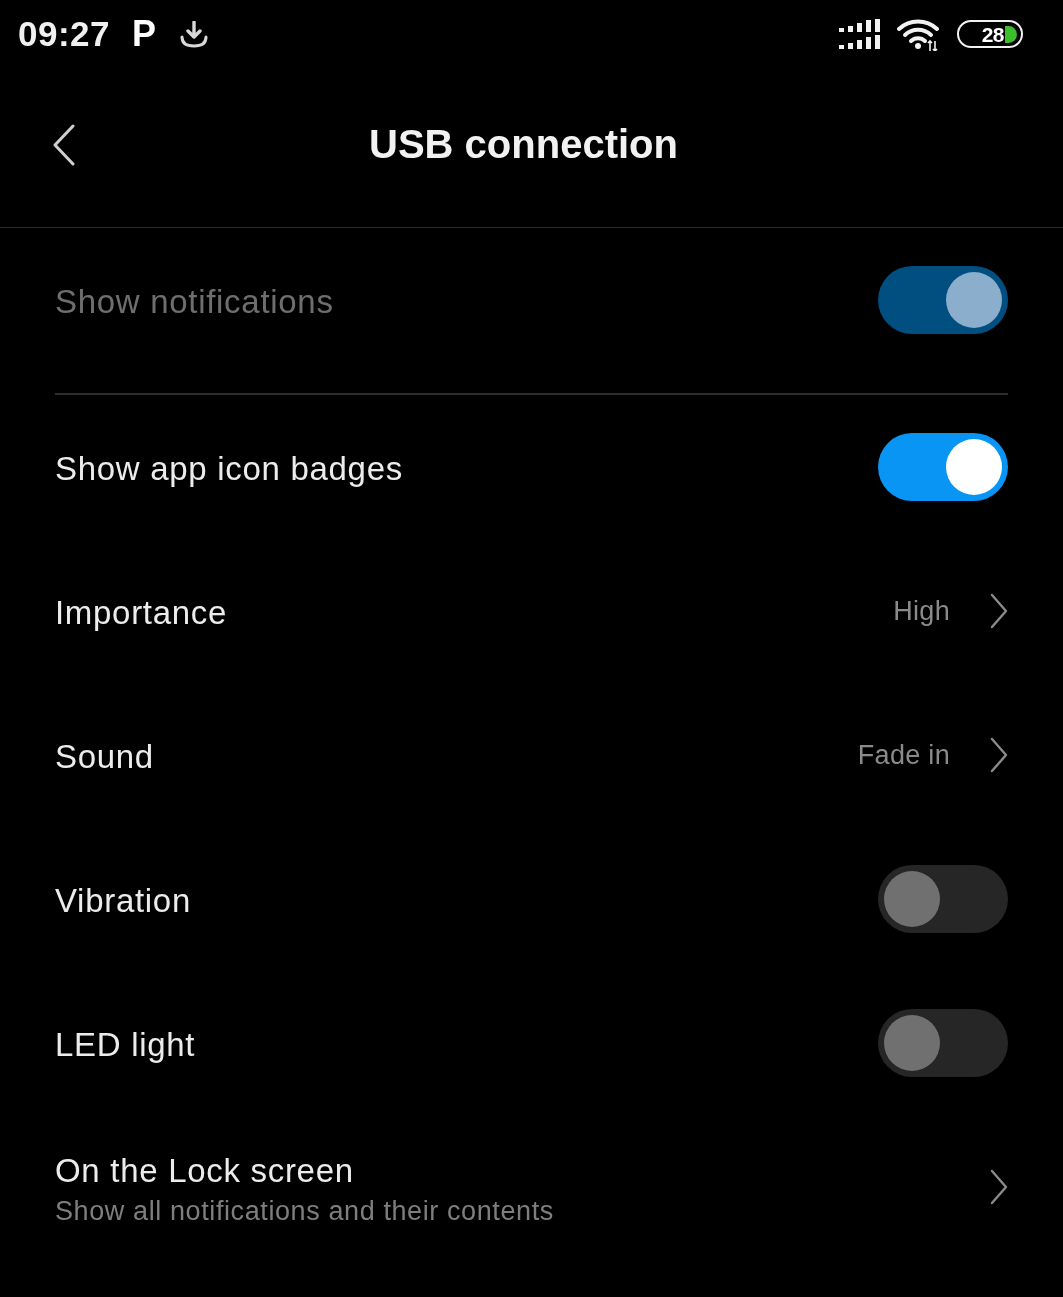 The image size is (1063, 1297). What do you see at coordinates (229, 469) in the screenshot?
I see `setting-label: Show app icon badges` at bounding box center [229, 469].